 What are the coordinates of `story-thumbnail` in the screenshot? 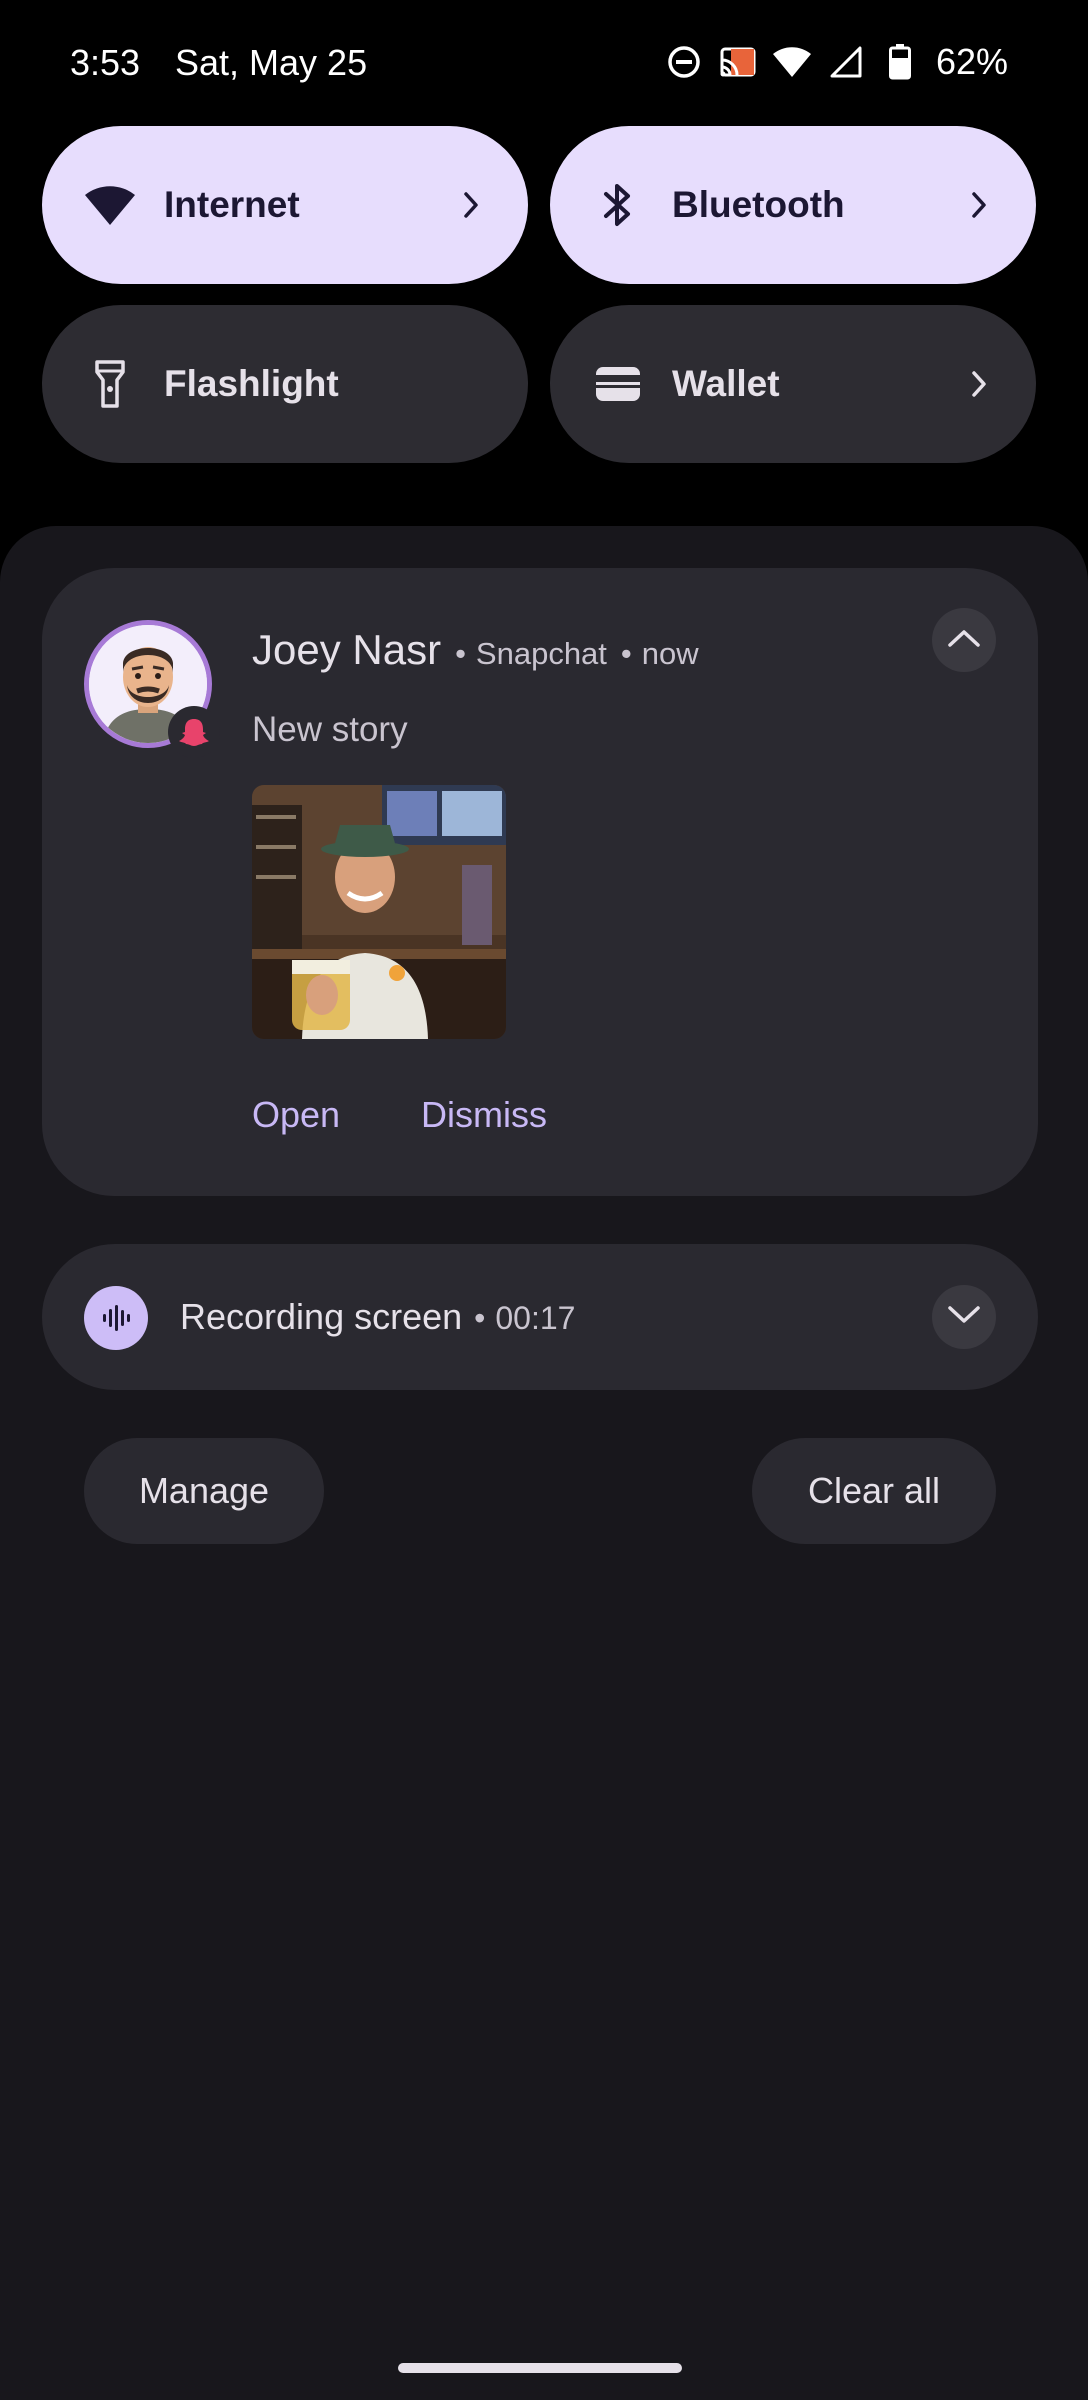 It's located at (379, 912).